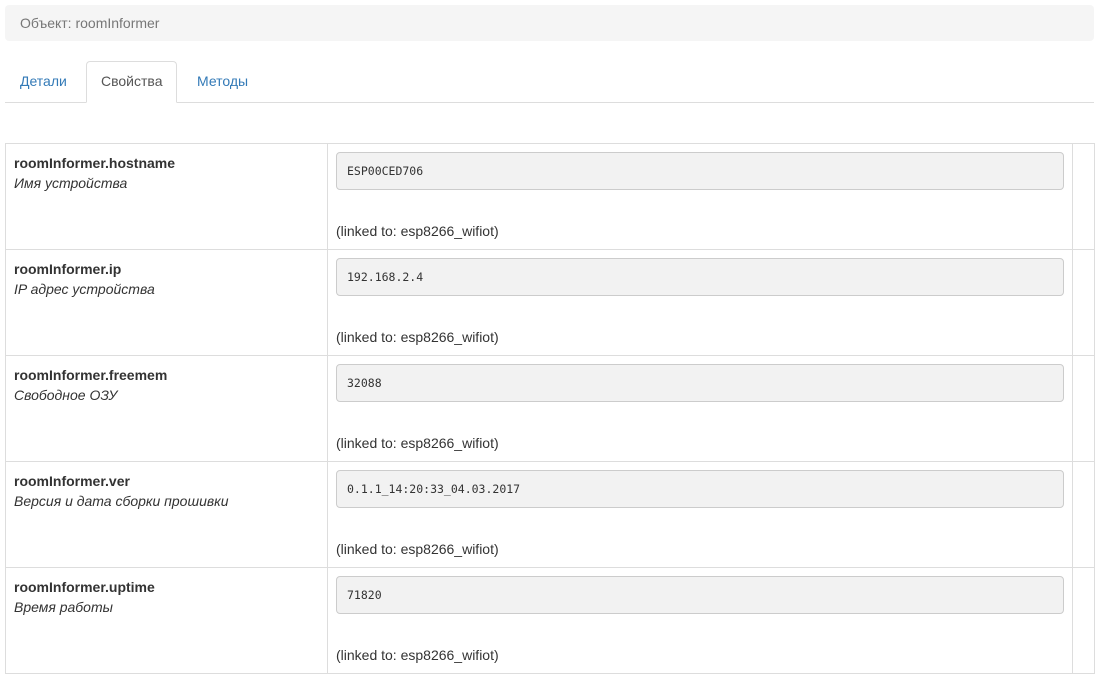 The width and height of the screenshot is (1096, 674). What do you see at coordinates (91, 375) in the screenshot?
I see `property-name: roomInformer.freemem` at bounding box center [91, 375].